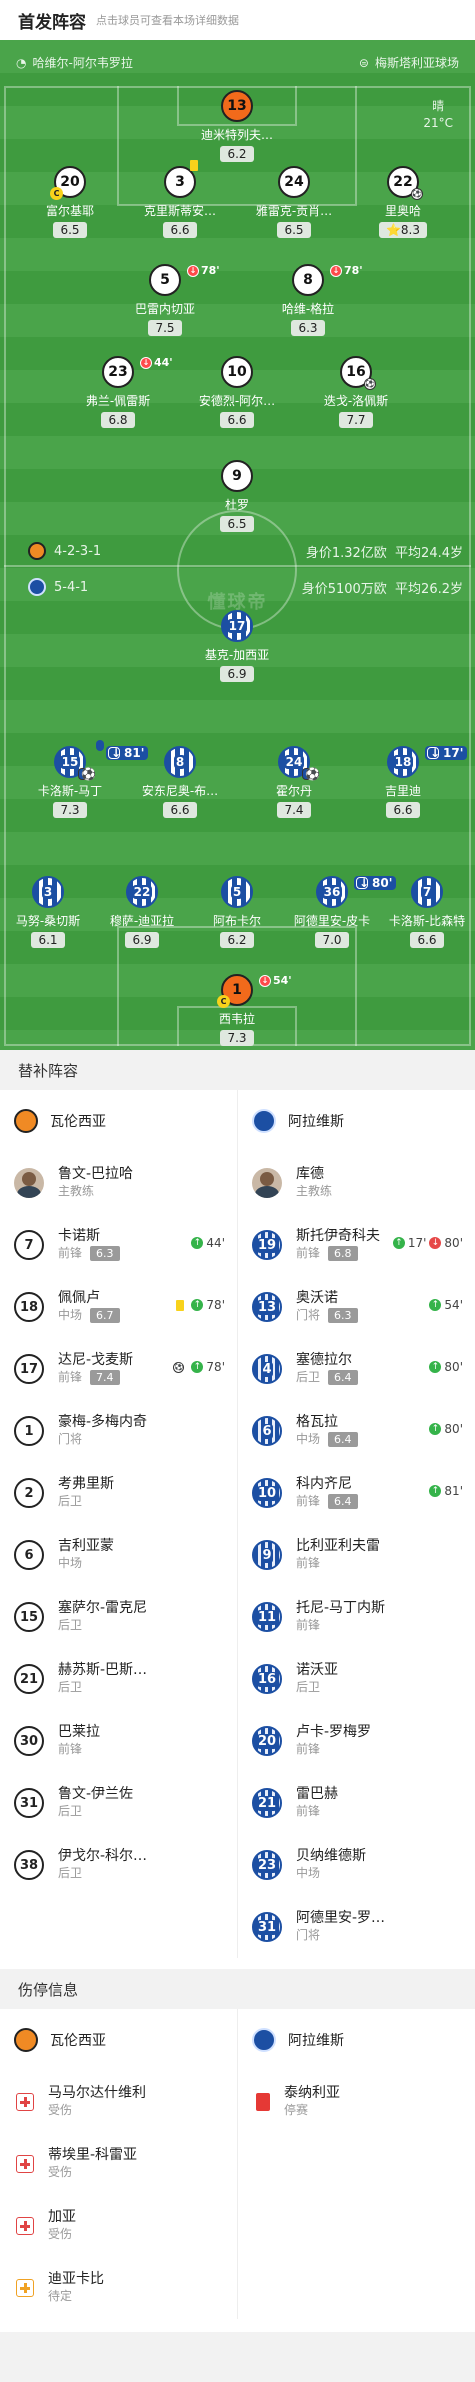 This screenshot has width=475, height=2382. What do you see at coordinates (118, 1679) in the screenshot?
I see `sub-player-row: 21 赫苏斯-巴斯… 后卫` at bounding box center [118, 1679].